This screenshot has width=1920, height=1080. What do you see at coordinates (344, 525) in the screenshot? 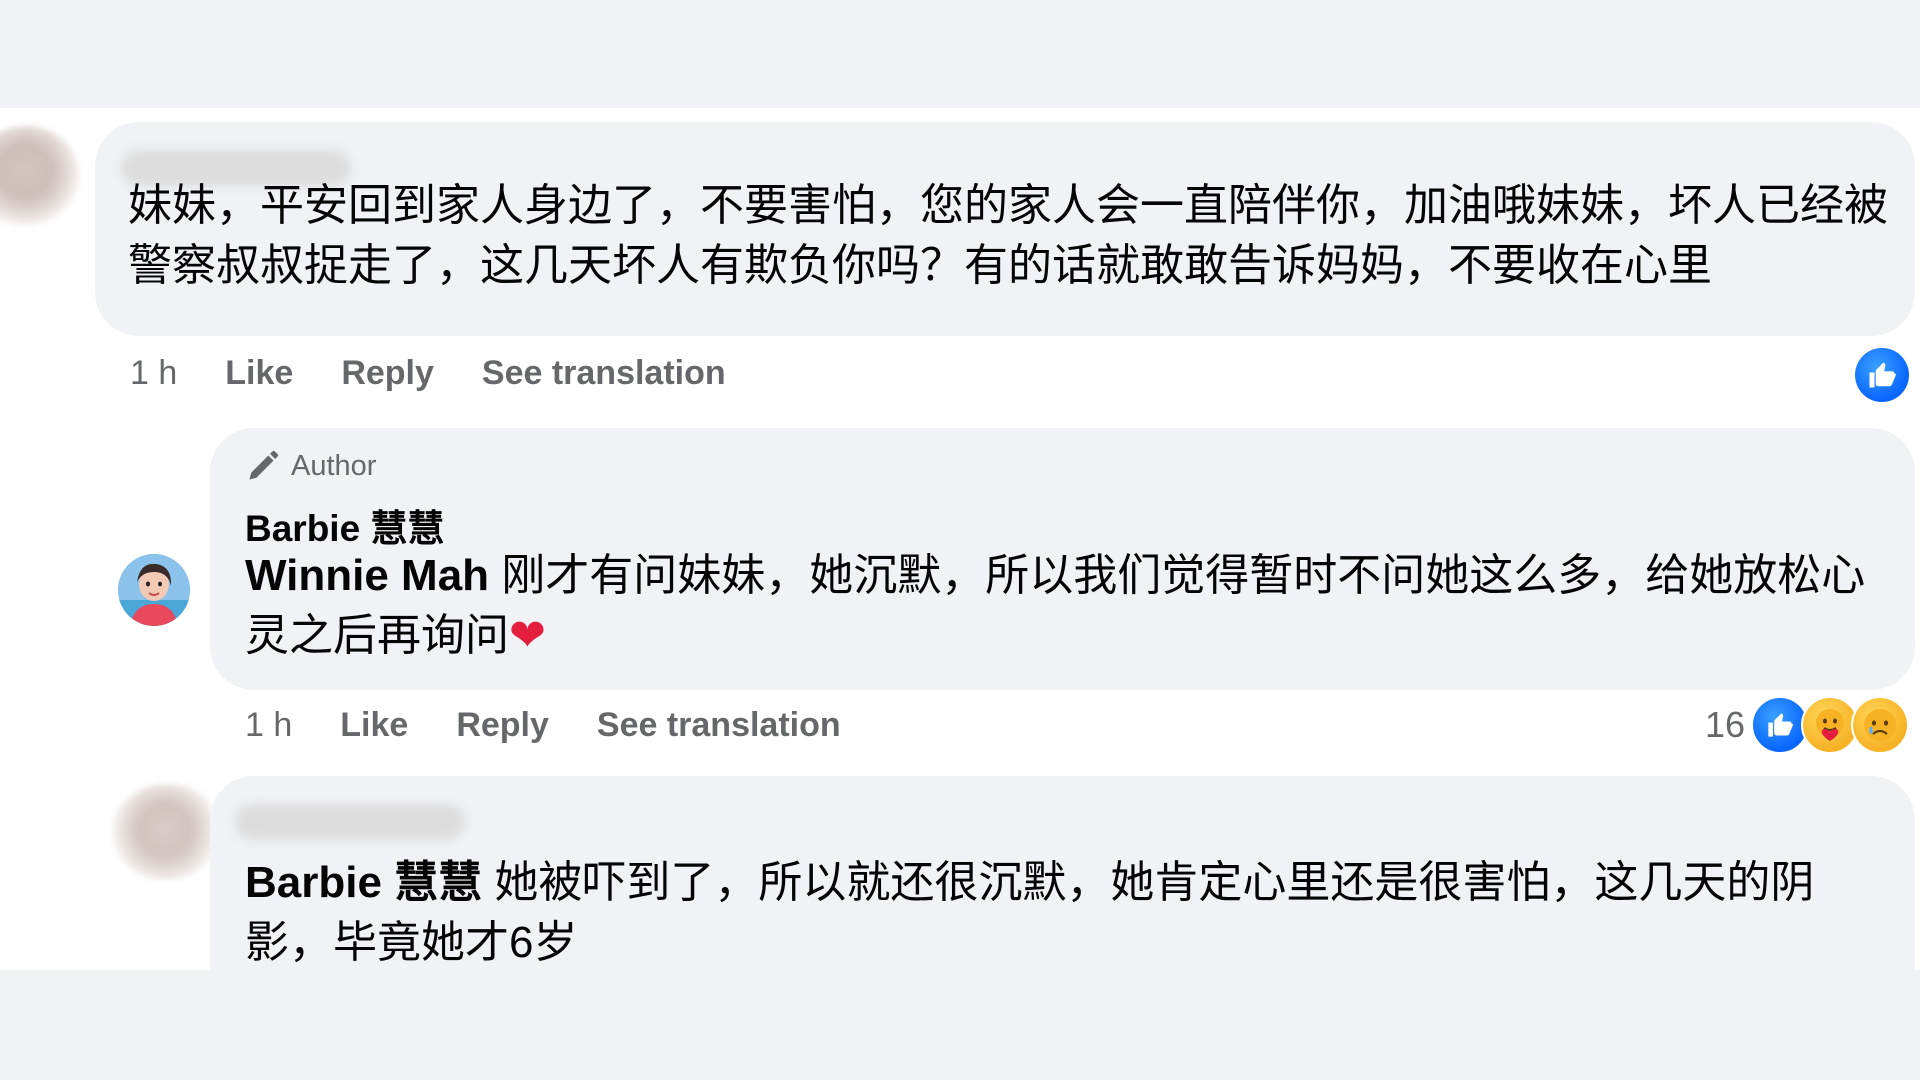
I see `comment-author-name: Barbie 慧慧` at bounding box center [344, 525].